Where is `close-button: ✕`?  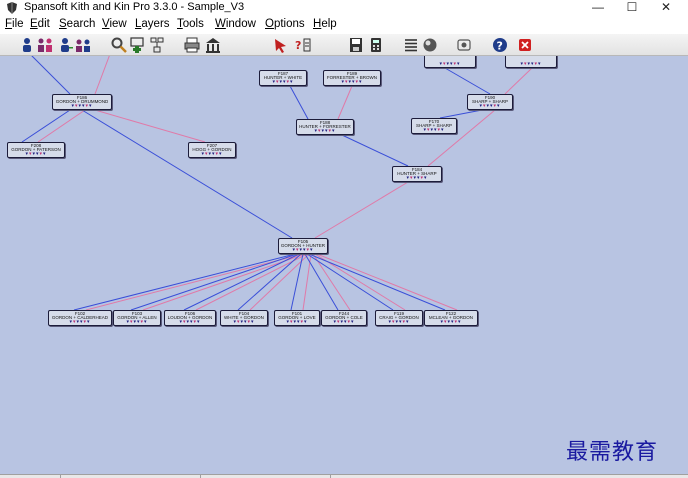 close-button: ✕ is located at coordinates (666, 8).